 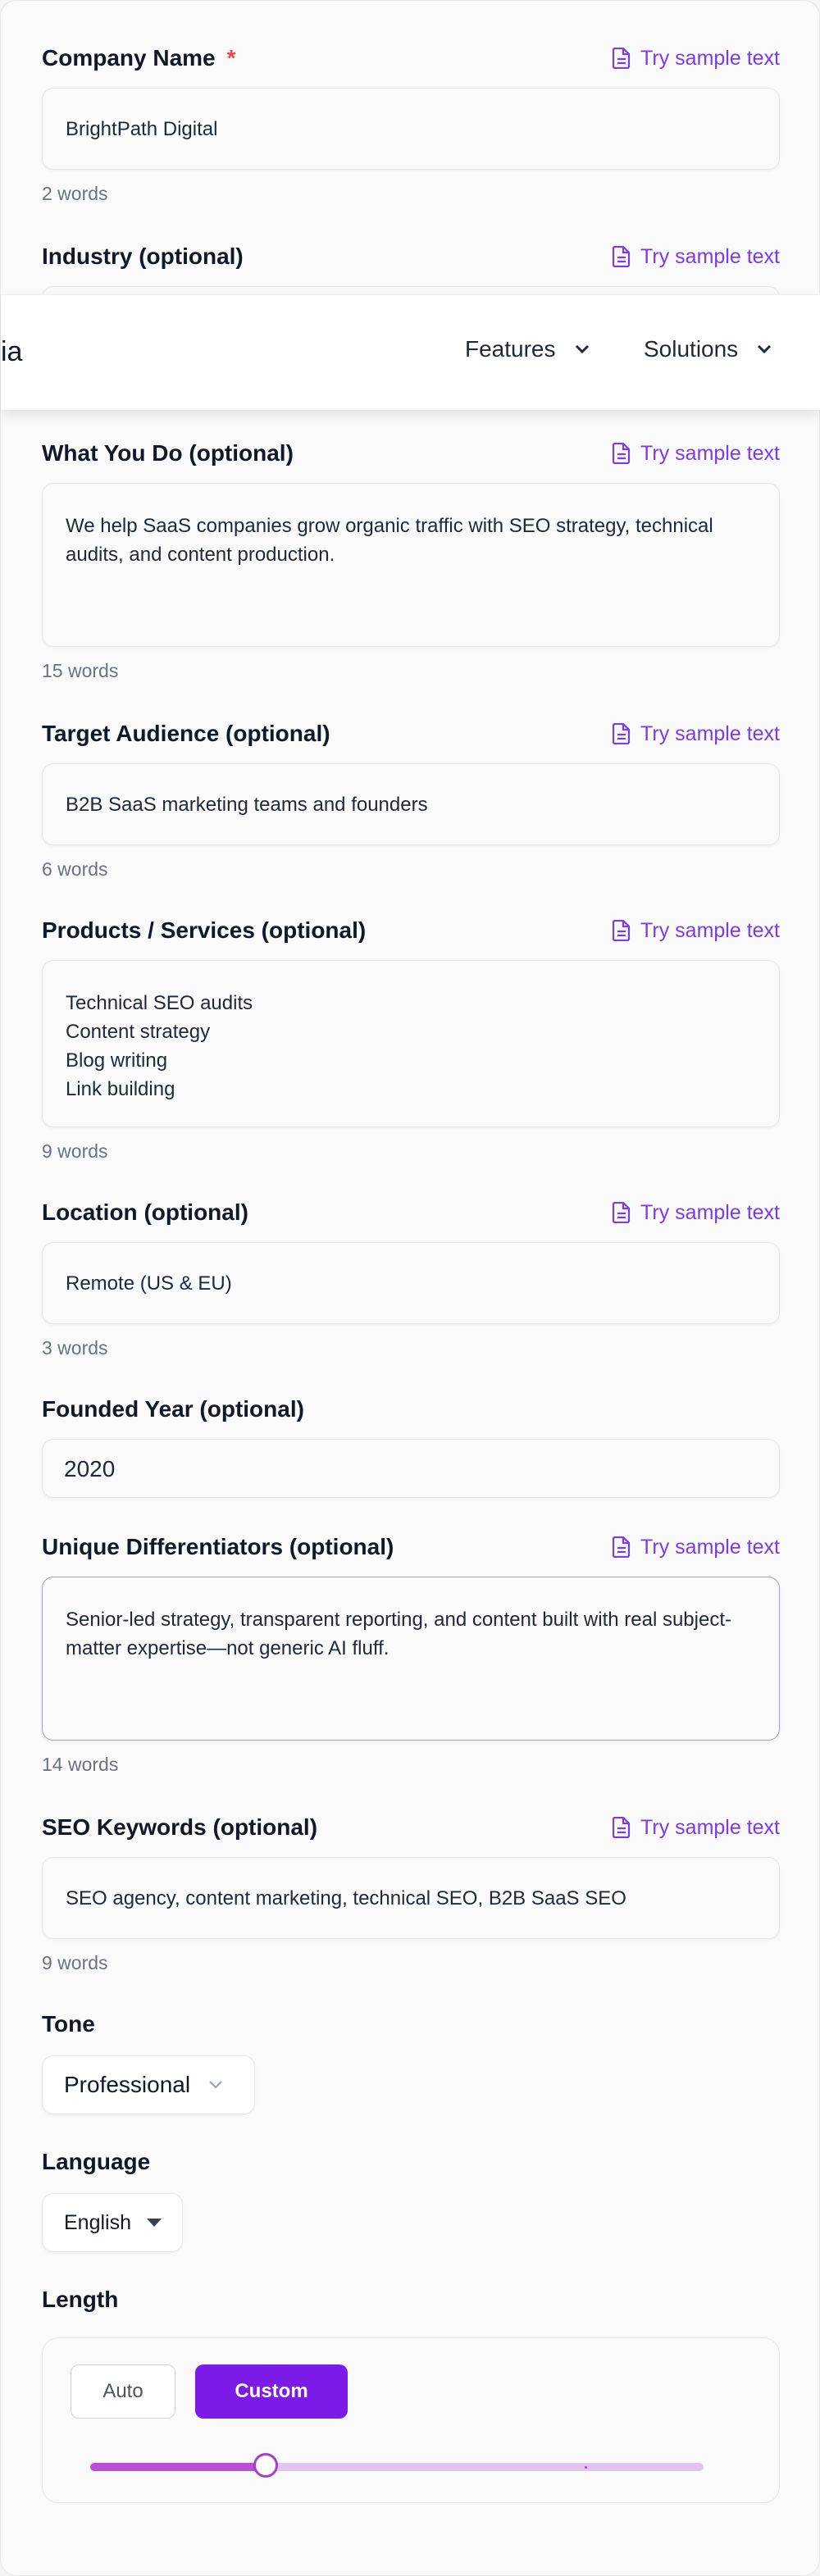 What do you see at coordinates (231, 58) in the screenshot?
I see `required-asterisk: *` at bounding box center [231, 58].